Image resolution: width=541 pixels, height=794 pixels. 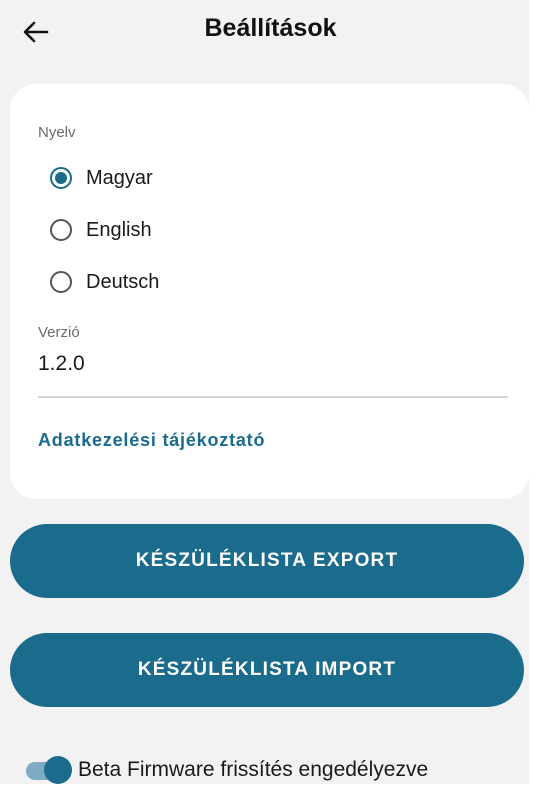 I want to click on toggle-thumb, so click(x=58, y=770).